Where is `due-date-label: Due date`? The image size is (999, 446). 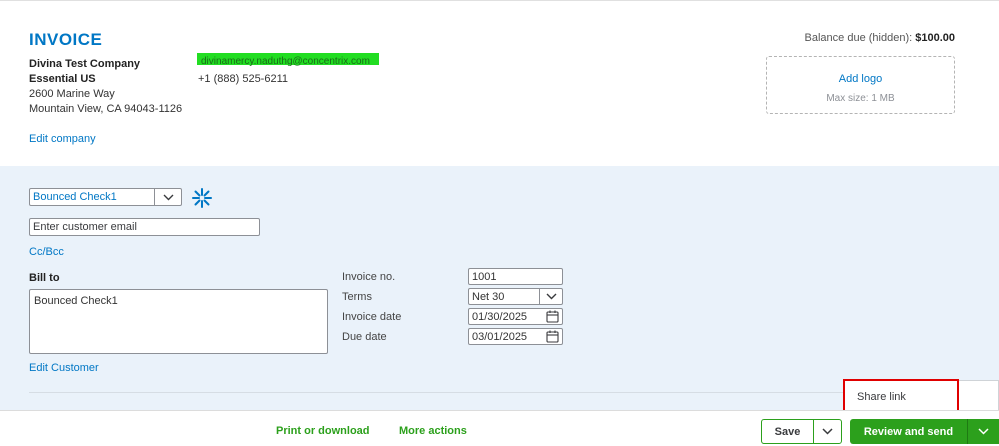
due-date-label: Due date is located at coordinates (364, 337).